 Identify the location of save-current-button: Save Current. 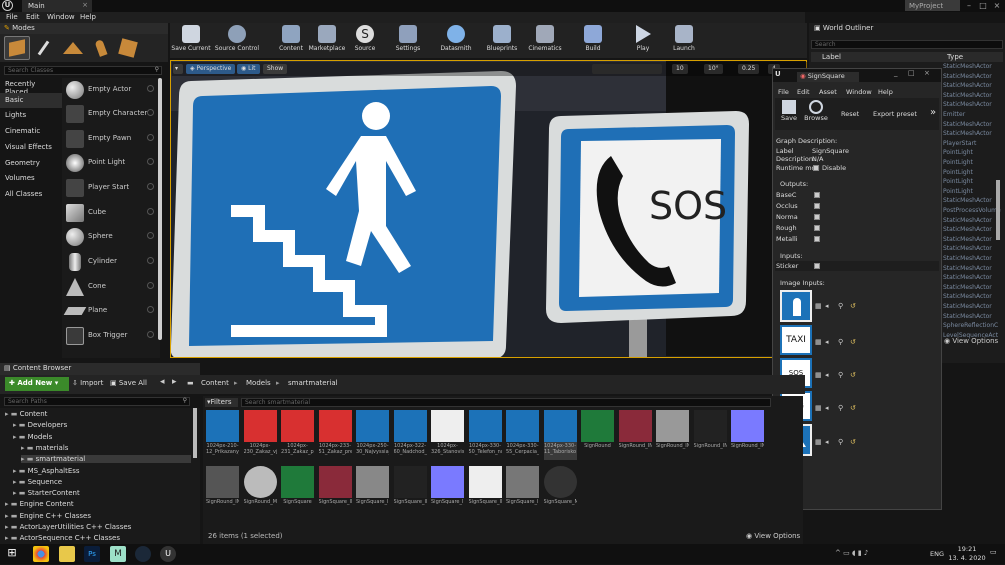
(191, 40).